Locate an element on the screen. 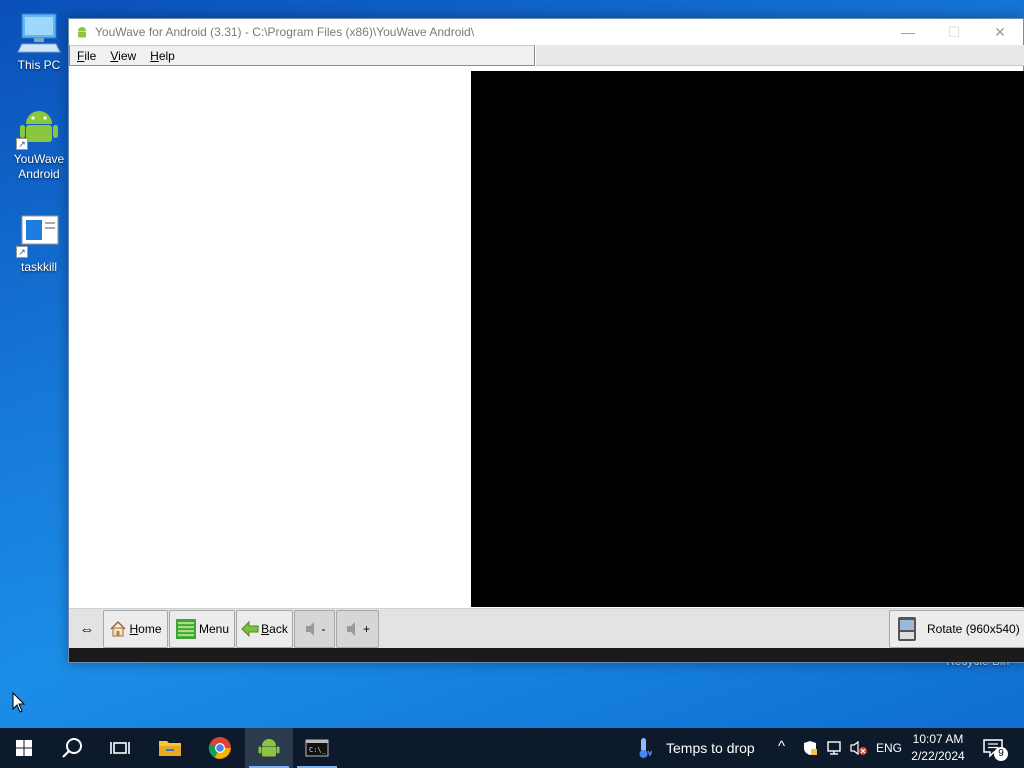 The height and width of the screenshot is (768, 1024). home-button: Home is located at coordinates (135, 629).